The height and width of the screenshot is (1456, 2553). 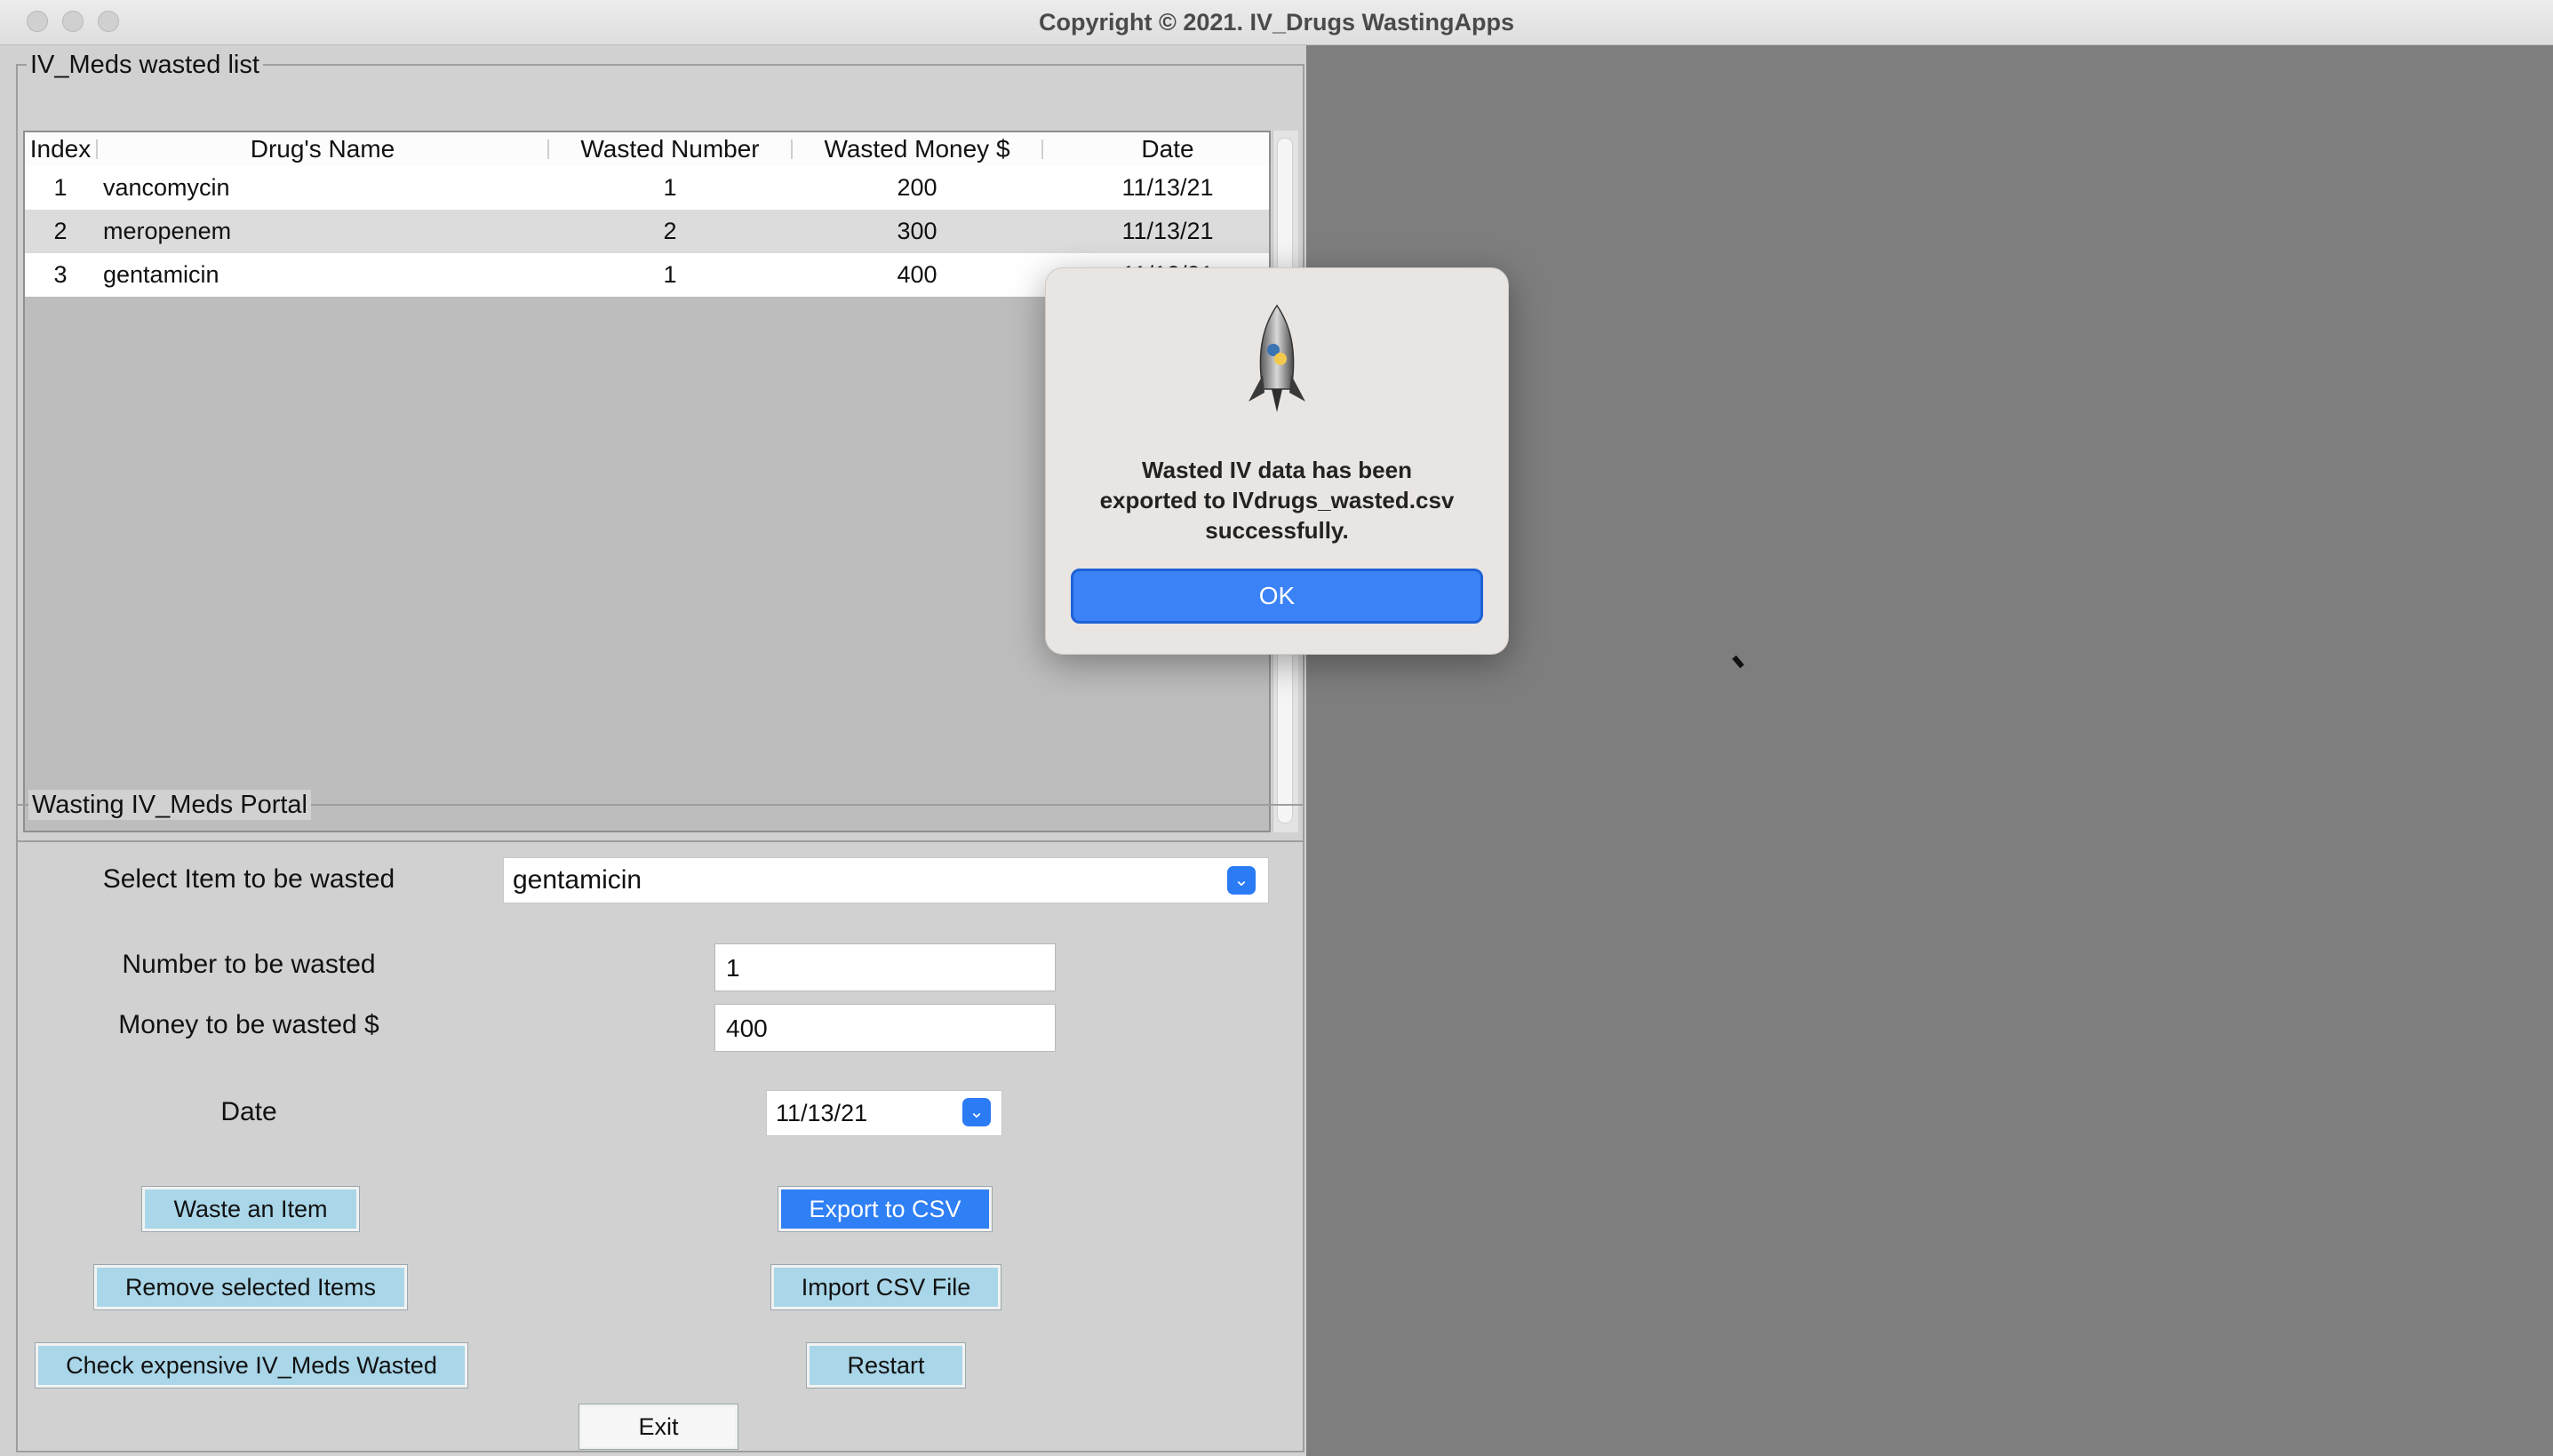 What do you see at coordinates (658, 1427) in the screenshot?
I see `exit-button: Exit` at bounding box center [658, 1427].